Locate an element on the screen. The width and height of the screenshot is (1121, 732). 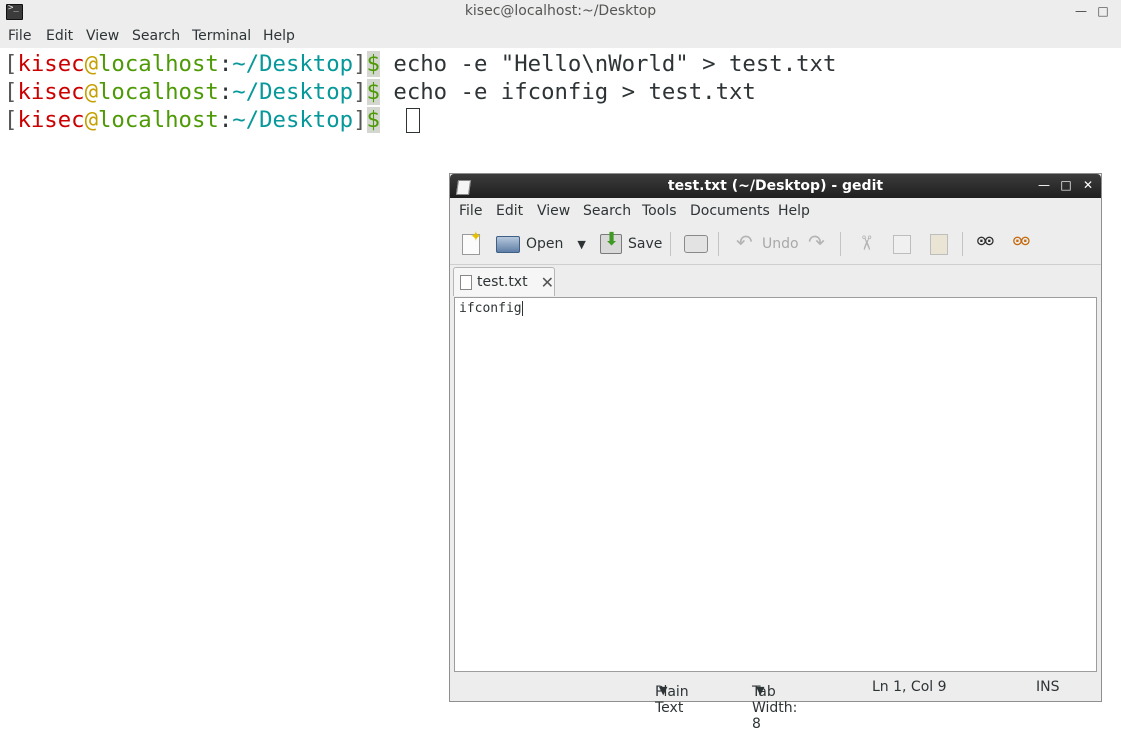
new-document-icon is located at coordinates (472, 242).